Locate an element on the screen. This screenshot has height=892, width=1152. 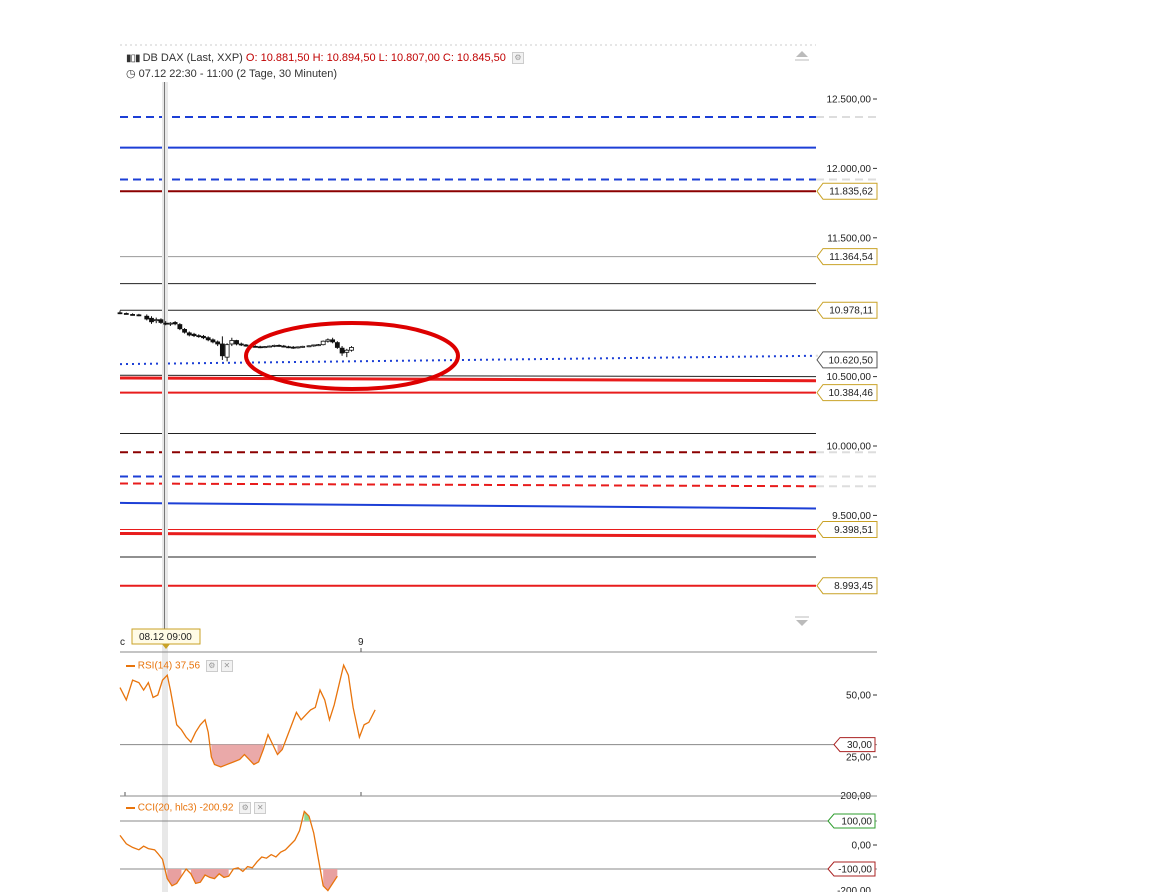
price-tag: 11.364,54 is located at coordinates (847, 257).